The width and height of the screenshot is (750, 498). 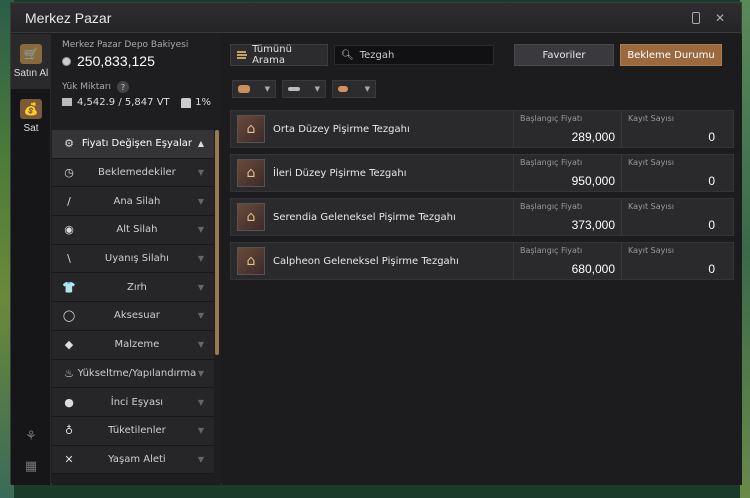 What do you see at coordinates (593, 181) in the screenshot?
I see `item-price: 950,000` at bounding box center [593, 181].